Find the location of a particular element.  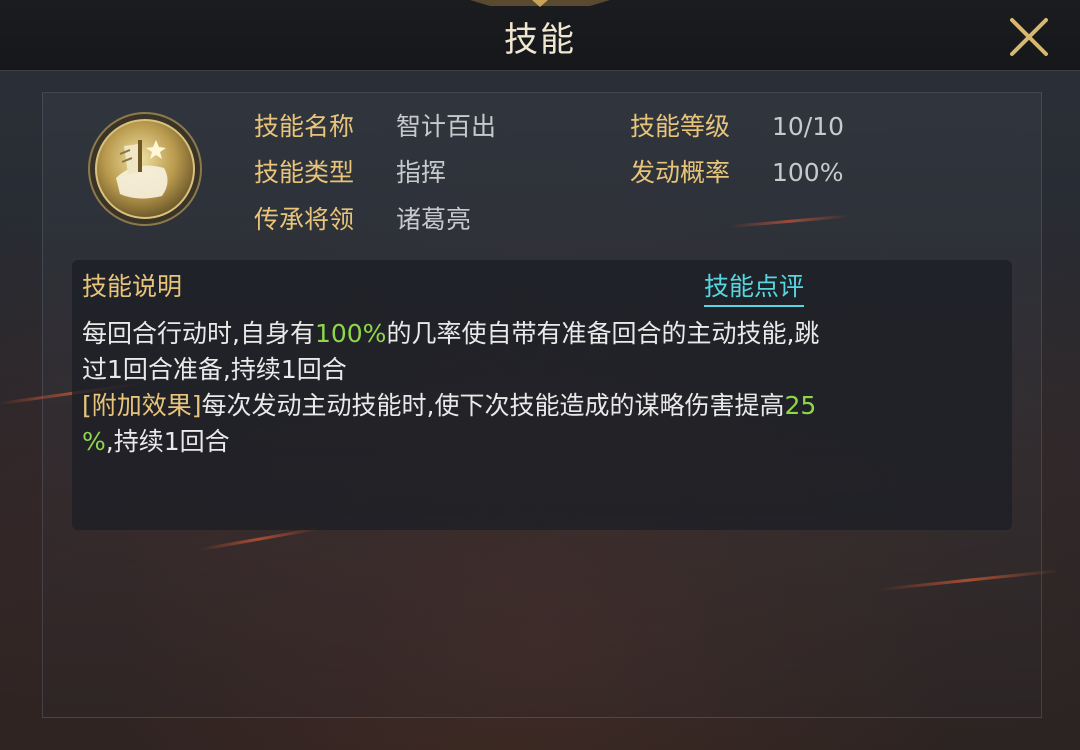

damage-bonus-percent-sign: % is located at coordinates (94, 441).